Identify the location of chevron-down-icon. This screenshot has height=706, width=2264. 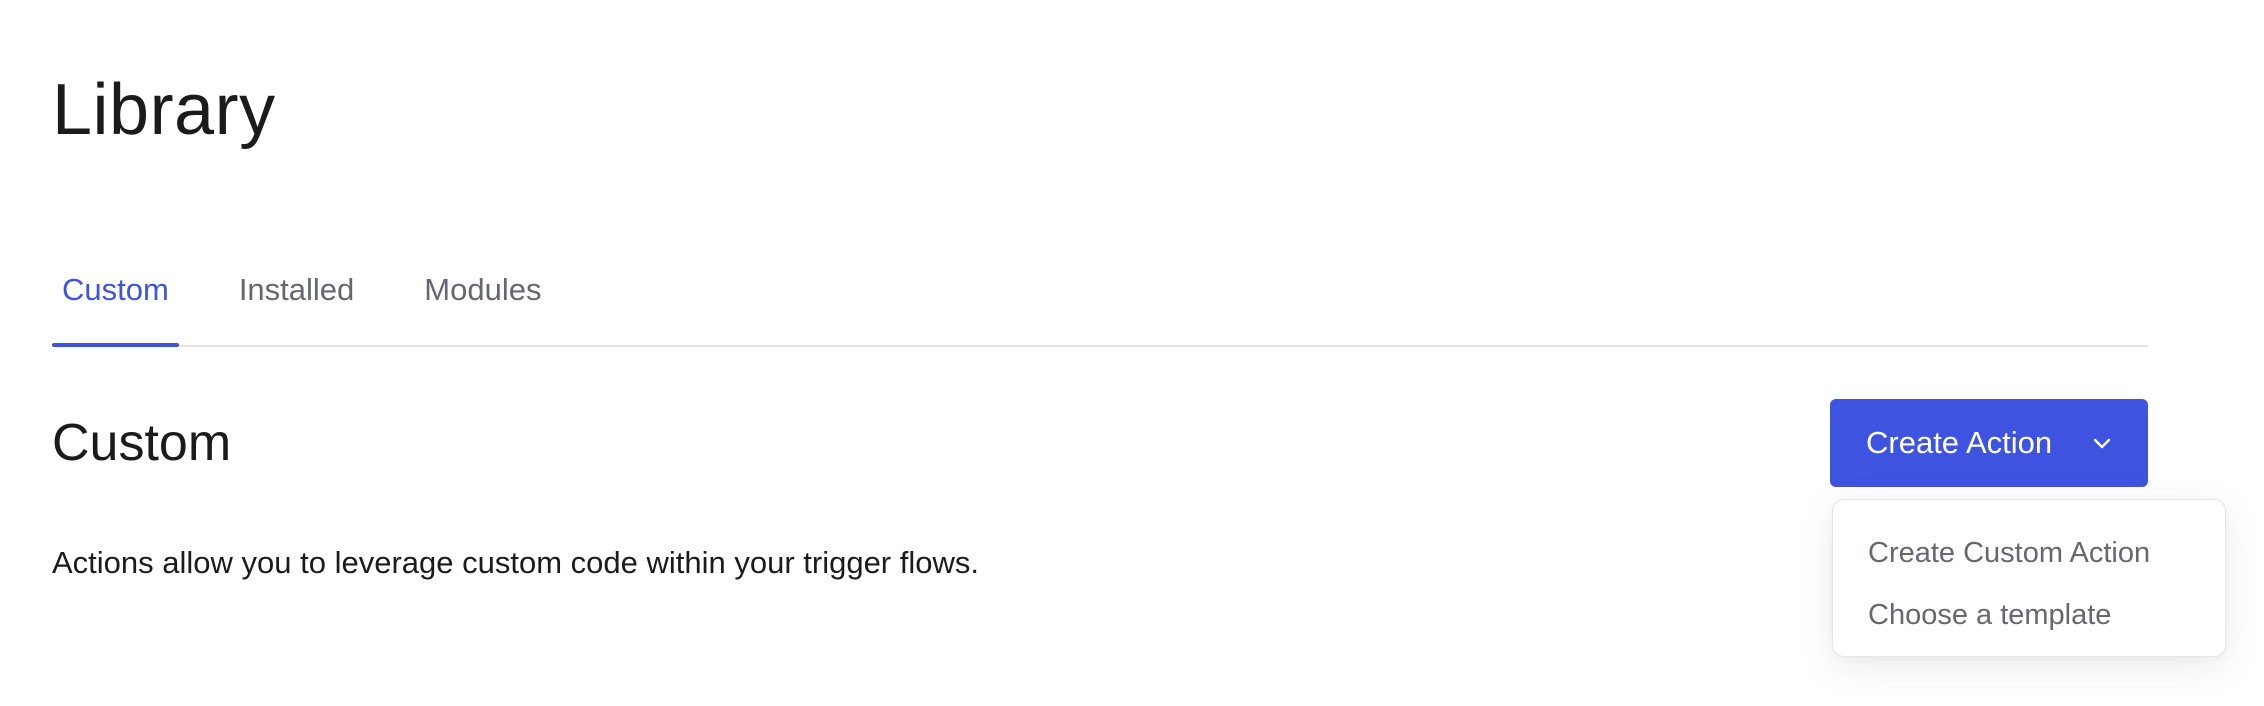
(2102, 443).